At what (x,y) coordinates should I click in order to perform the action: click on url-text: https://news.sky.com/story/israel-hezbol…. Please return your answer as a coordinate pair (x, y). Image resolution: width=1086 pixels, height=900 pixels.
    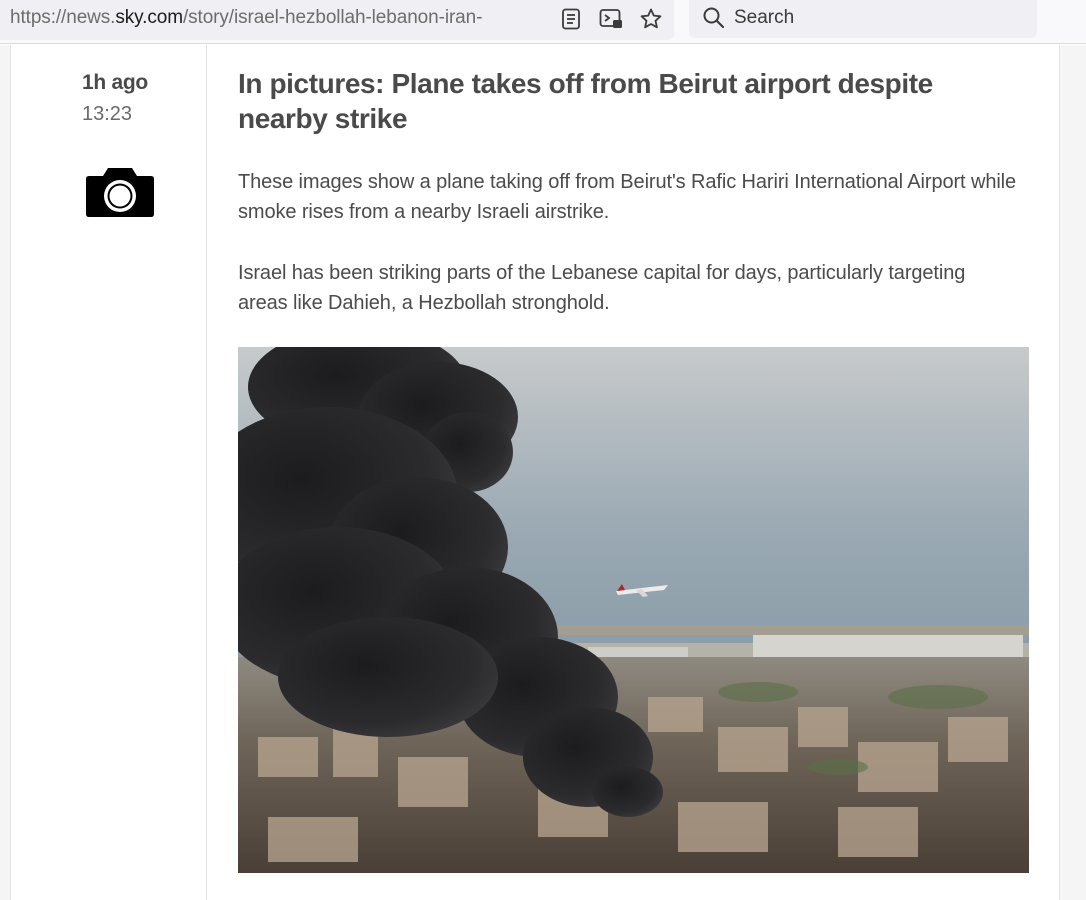
    Looking at the image, I should click on (280, 18).